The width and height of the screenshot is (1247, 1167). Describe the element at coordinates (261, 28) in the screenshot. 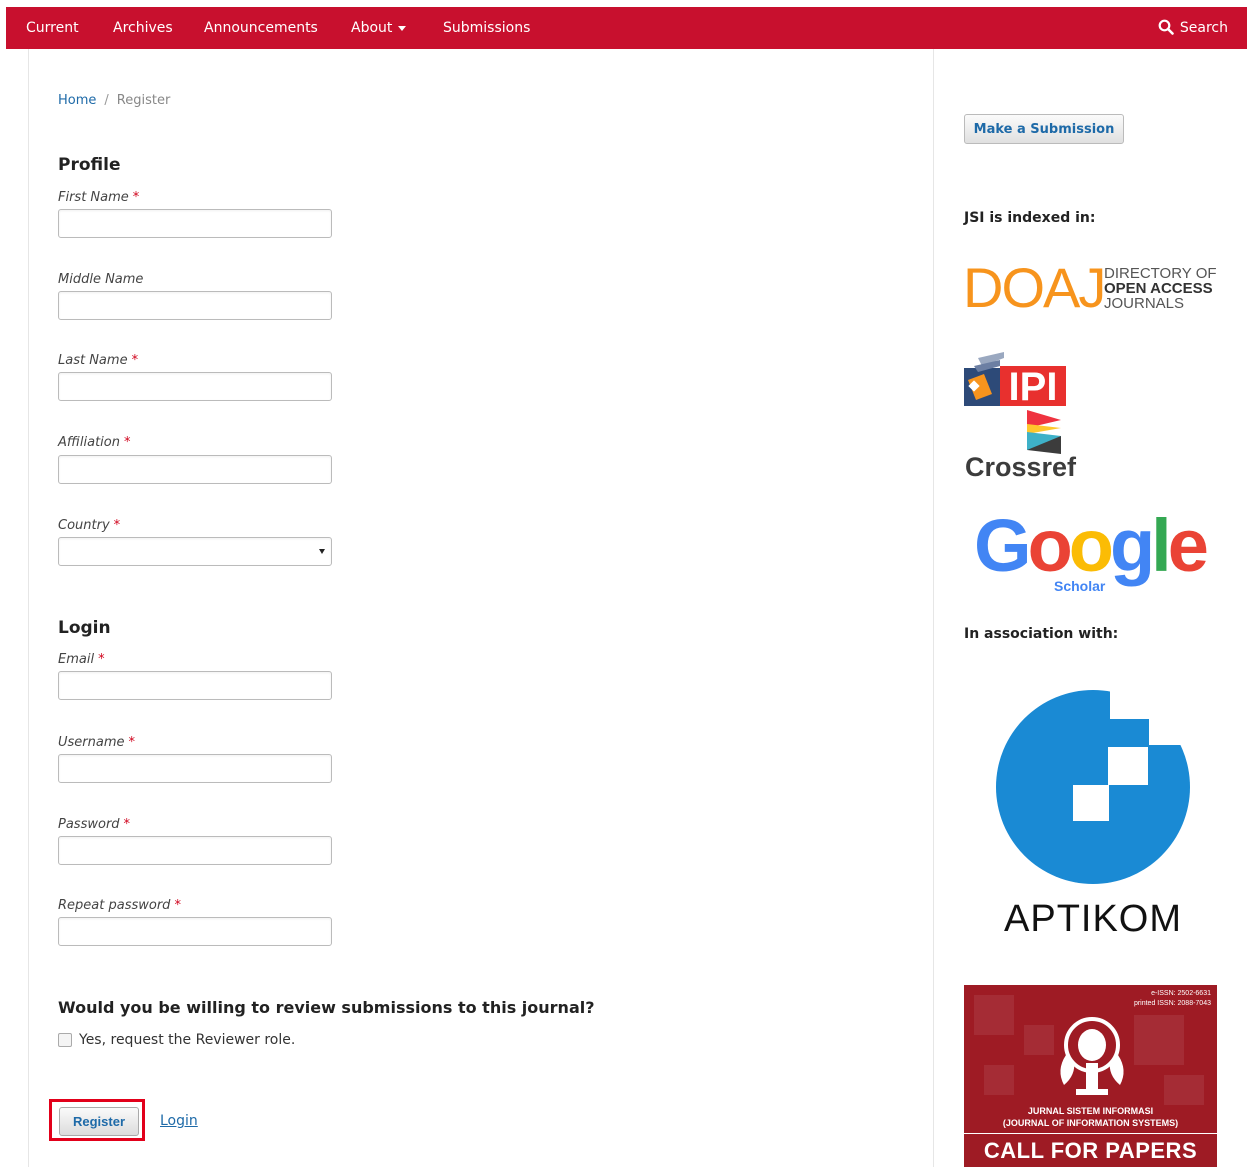

I see `nav-announcements: Announcements` at that location.